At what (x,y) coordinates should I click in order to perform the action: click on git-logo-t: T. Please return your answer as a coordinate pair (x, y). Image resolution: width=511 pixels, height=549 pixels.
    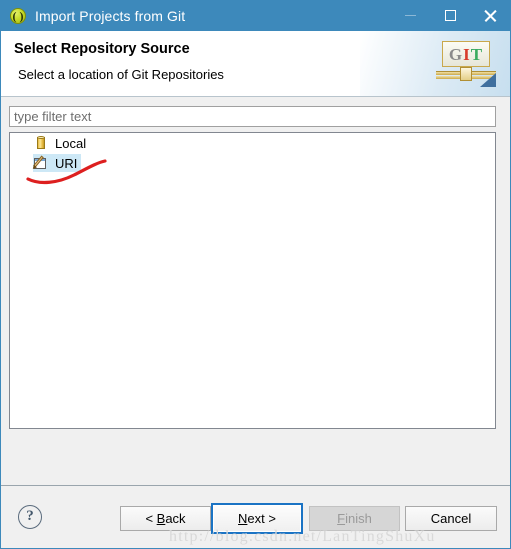
    Looking at the image, I should click on (477, 54).